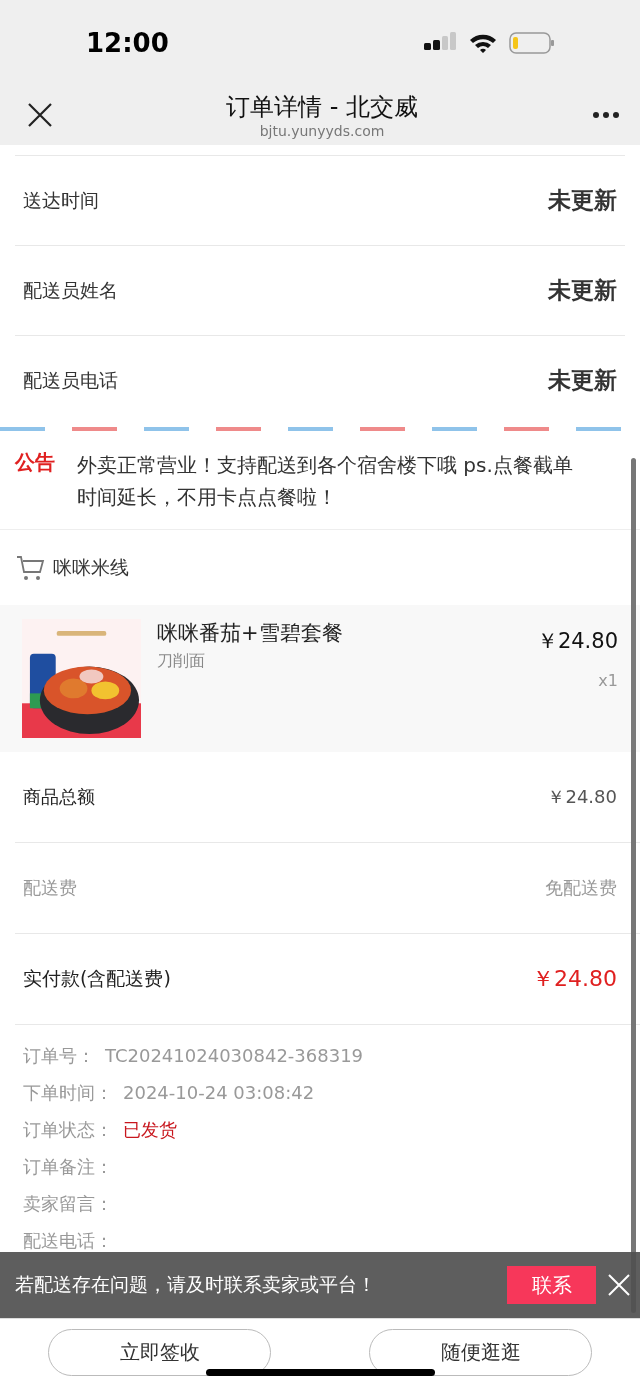  Describe the element at coordinates (127, 42) in the screenshot. I see `status-time: 12:00` at that location.